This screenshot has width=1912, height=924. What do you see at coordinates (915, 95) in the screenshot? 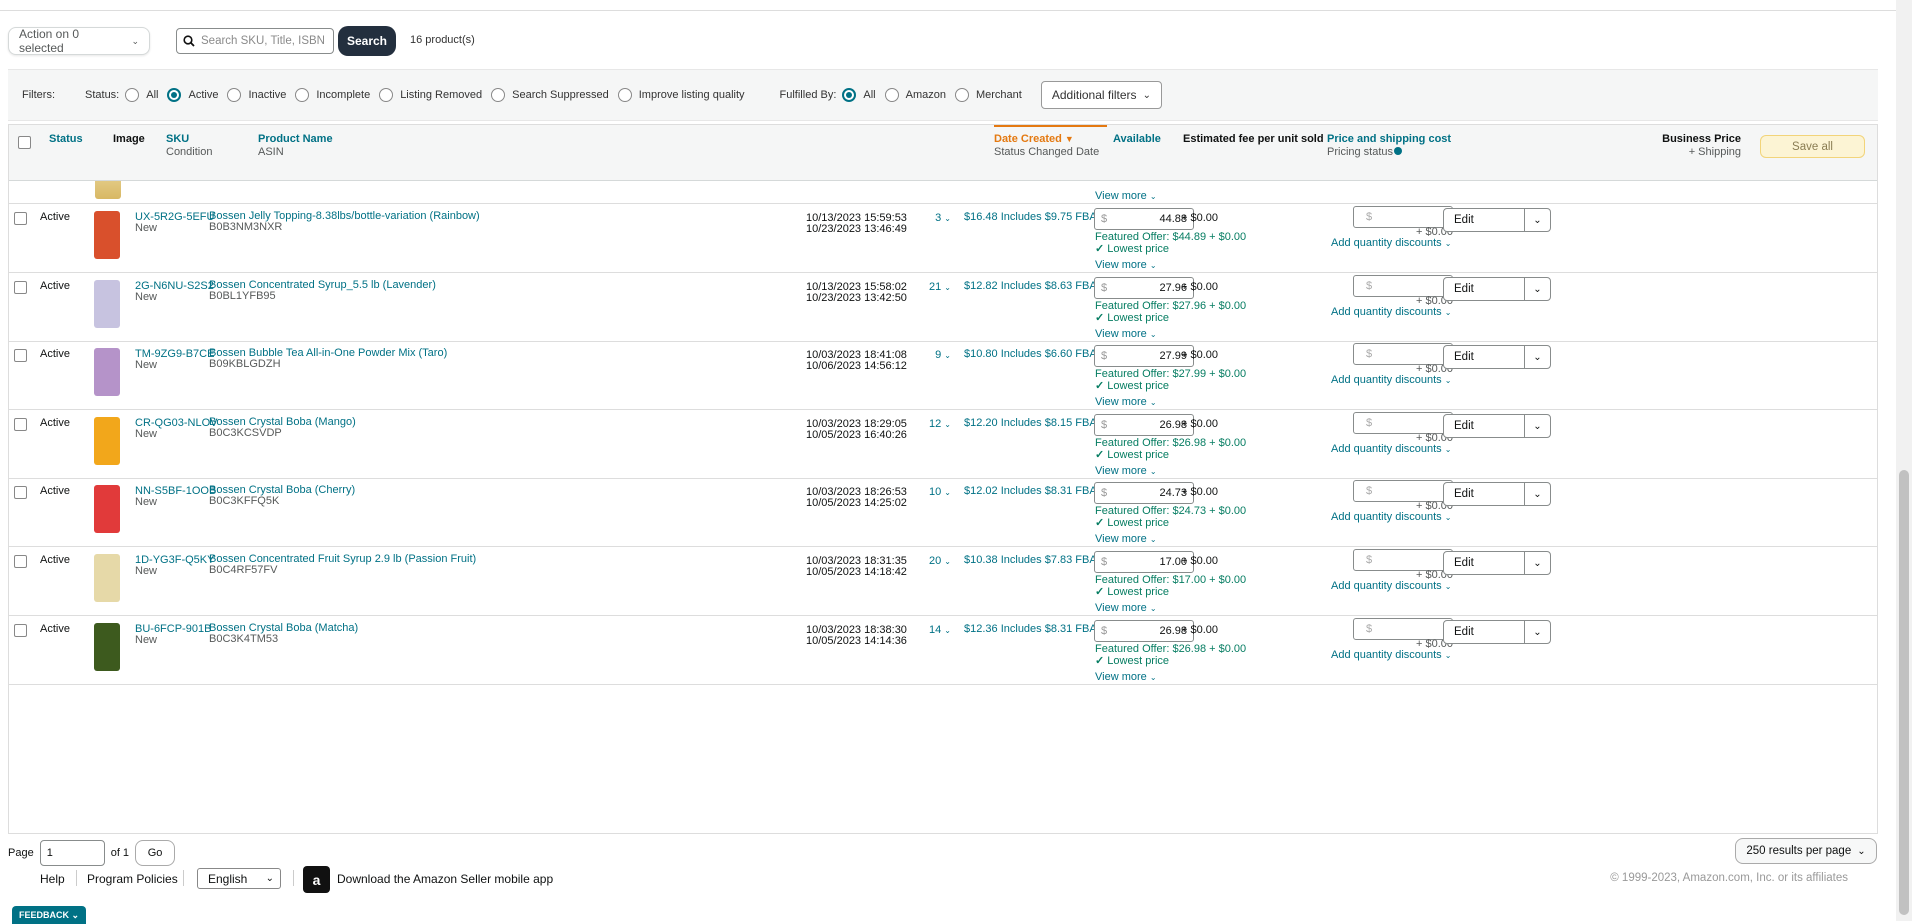
I see `fulfilled-filter-amazon: Amazon` at bounding box center [915, 95].